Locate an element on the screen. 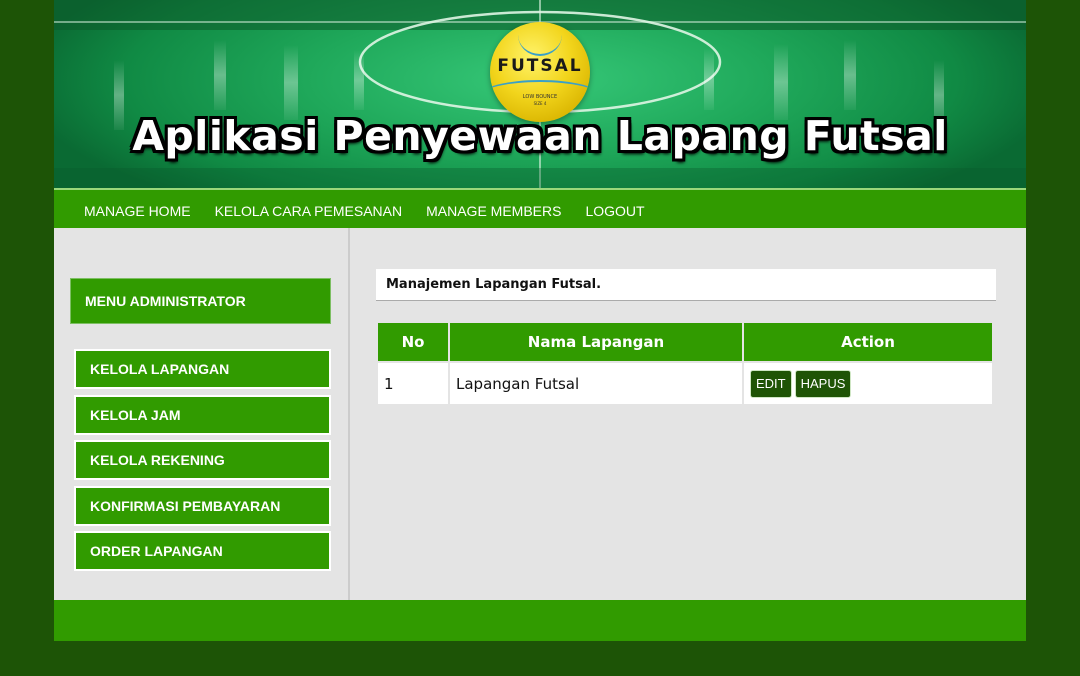 The height and width of the screenshot is (676, 1080). ball-brand-text: FUTSAL is located at coordinates (540, 66).